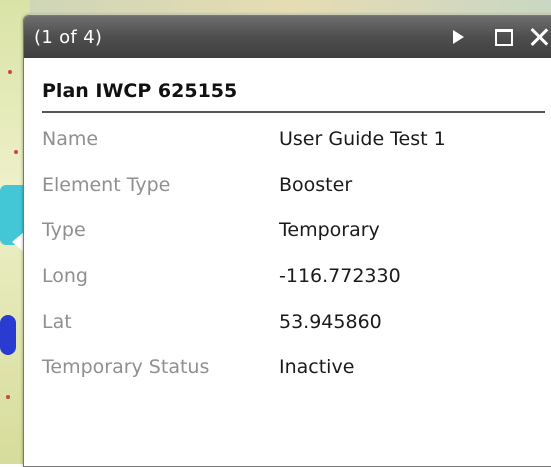 The height and width of the screenshot is (467, 551). What do you see at coordinates (106, 184) in the screenshot?
I see `attribute-label: Element Type` at bounding box center [106, 184].